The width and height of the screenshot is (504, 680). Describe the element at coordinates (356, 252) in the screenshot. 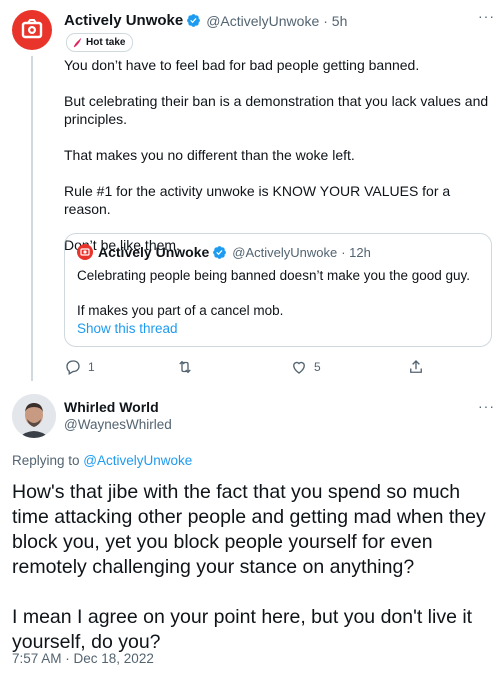

I see `quote-time: · 12h` at that location.